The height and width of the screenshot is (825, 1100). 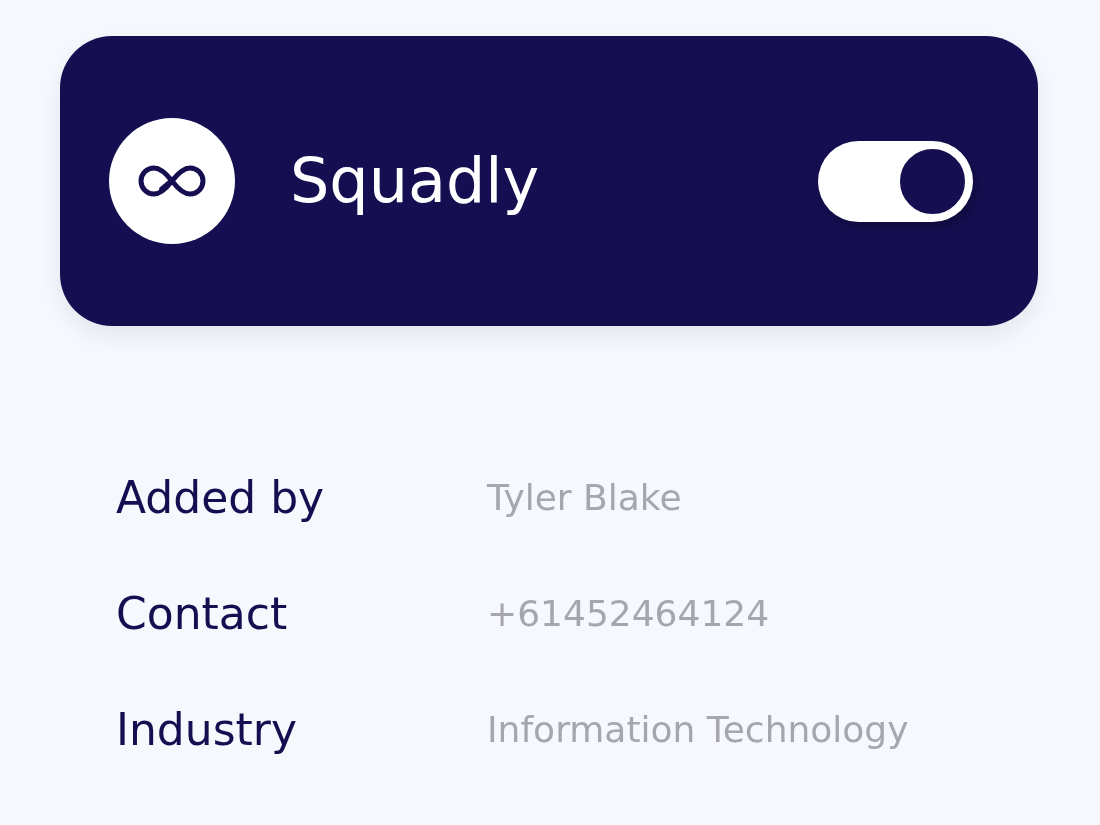 I want to click on detail-label: Added by, so click(x=221, y=498).